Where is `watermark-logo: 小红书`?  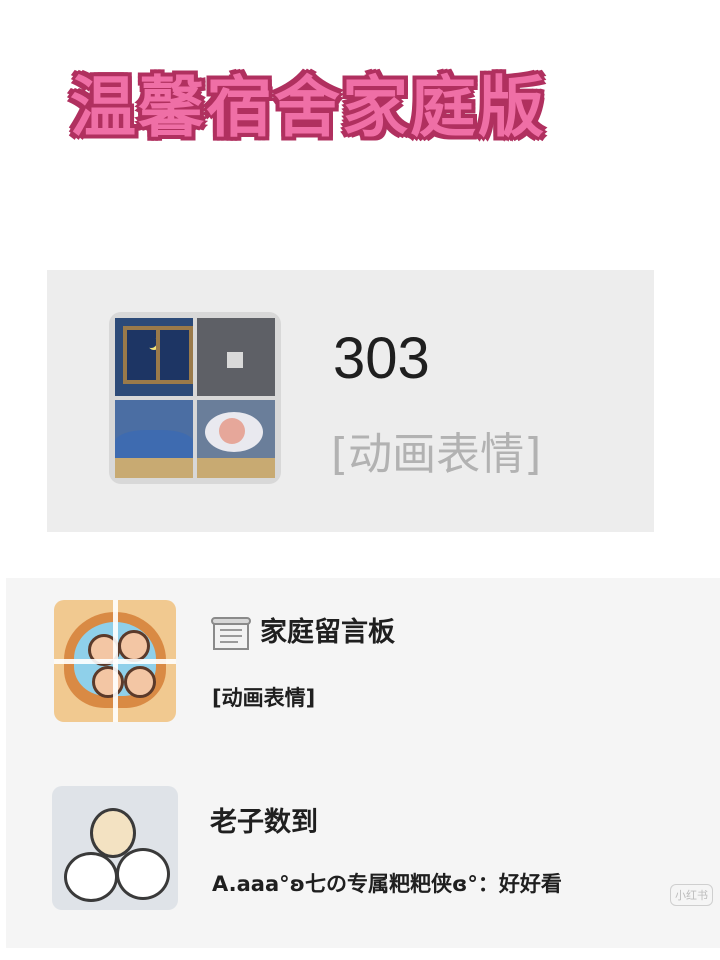 watermark-logo: 小红书 is located at coordinates (691, 895).